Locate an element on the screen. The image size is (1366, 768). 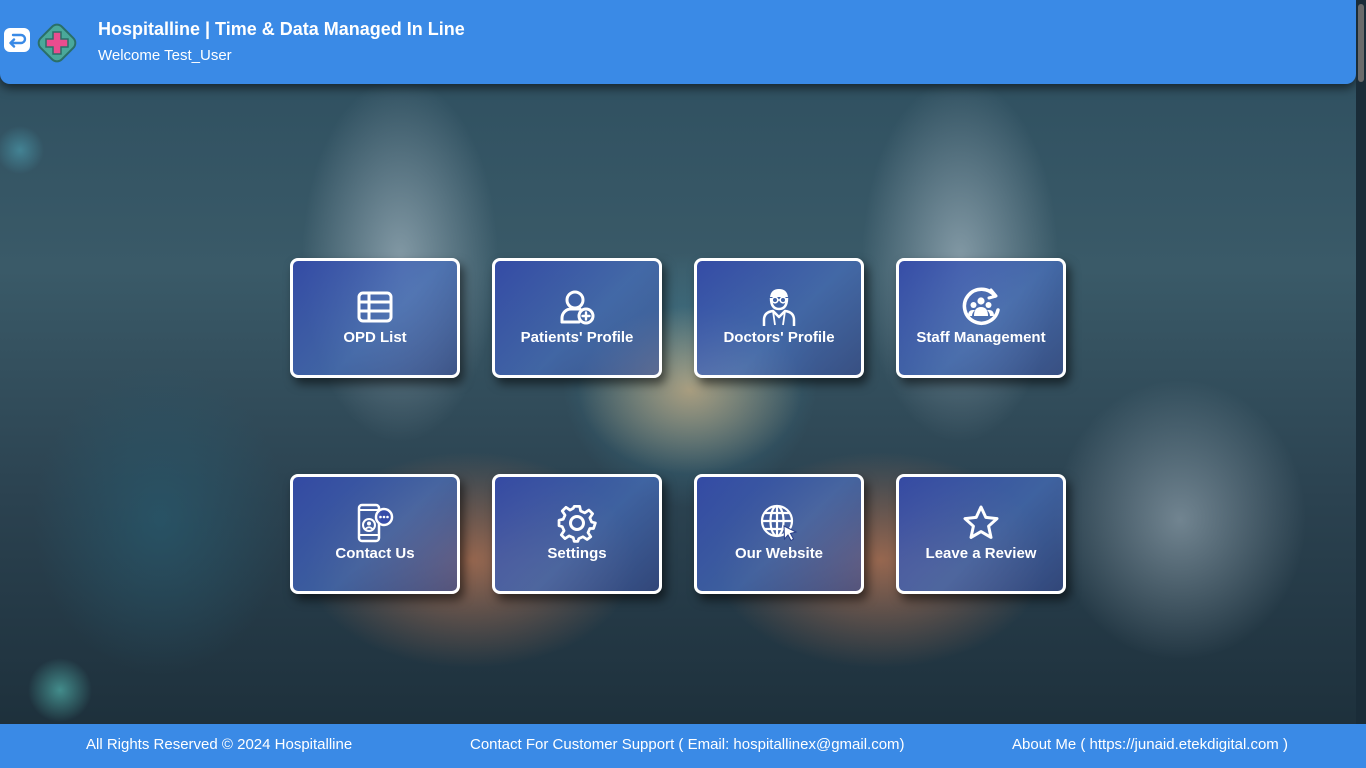
phone-contact-icon is located at coordinates (375, 523).